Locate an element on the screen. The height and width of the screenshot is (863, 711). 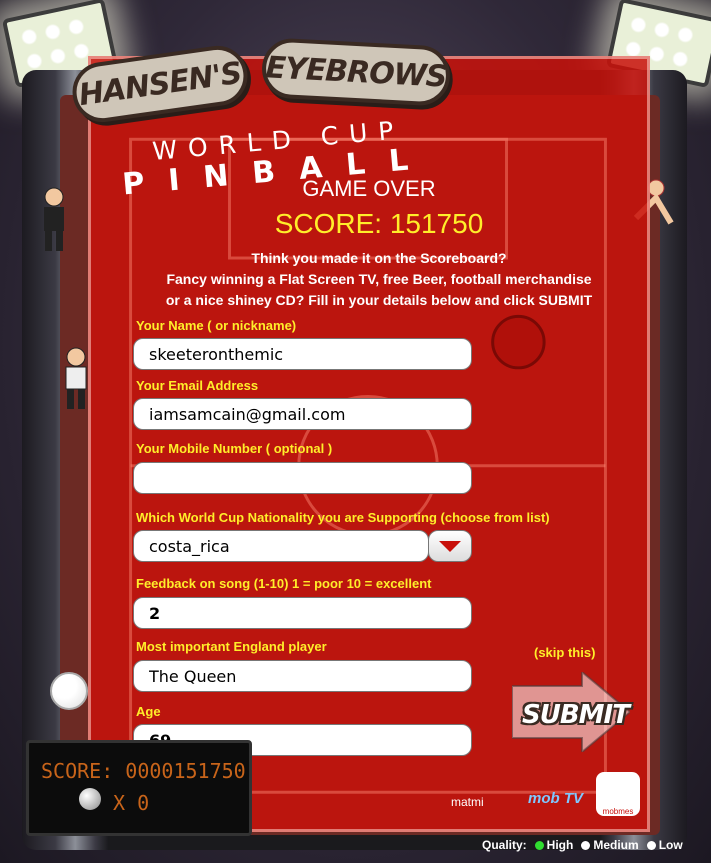
name-input is located at coordinates (302, 354).